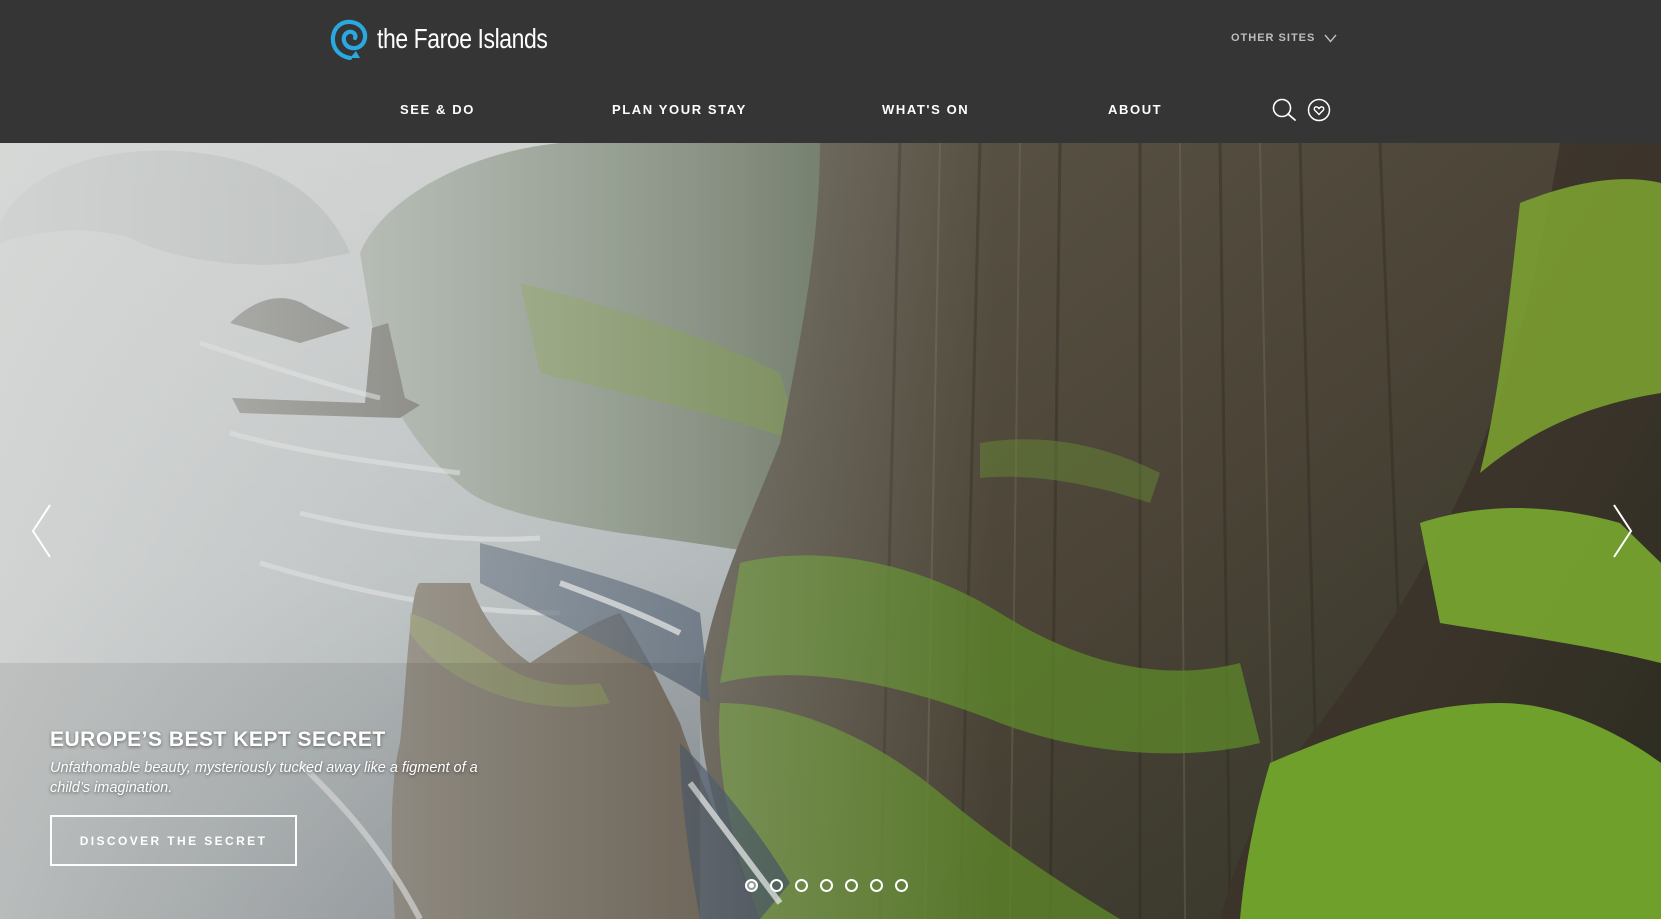 This screenshot has width=1661, height=919. What do you see at coordinates (349, 39) in the screenshot?
I see `spiral-logo-icon` at bounding box center [349, 39].